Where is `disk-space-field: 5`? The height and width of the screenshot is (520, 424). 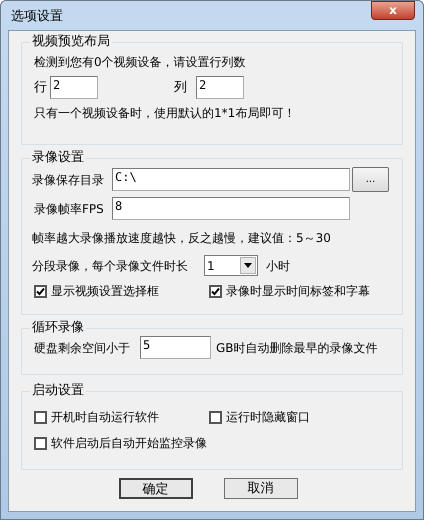
disk-space-field: 5 is located at coordinates (175, 347).